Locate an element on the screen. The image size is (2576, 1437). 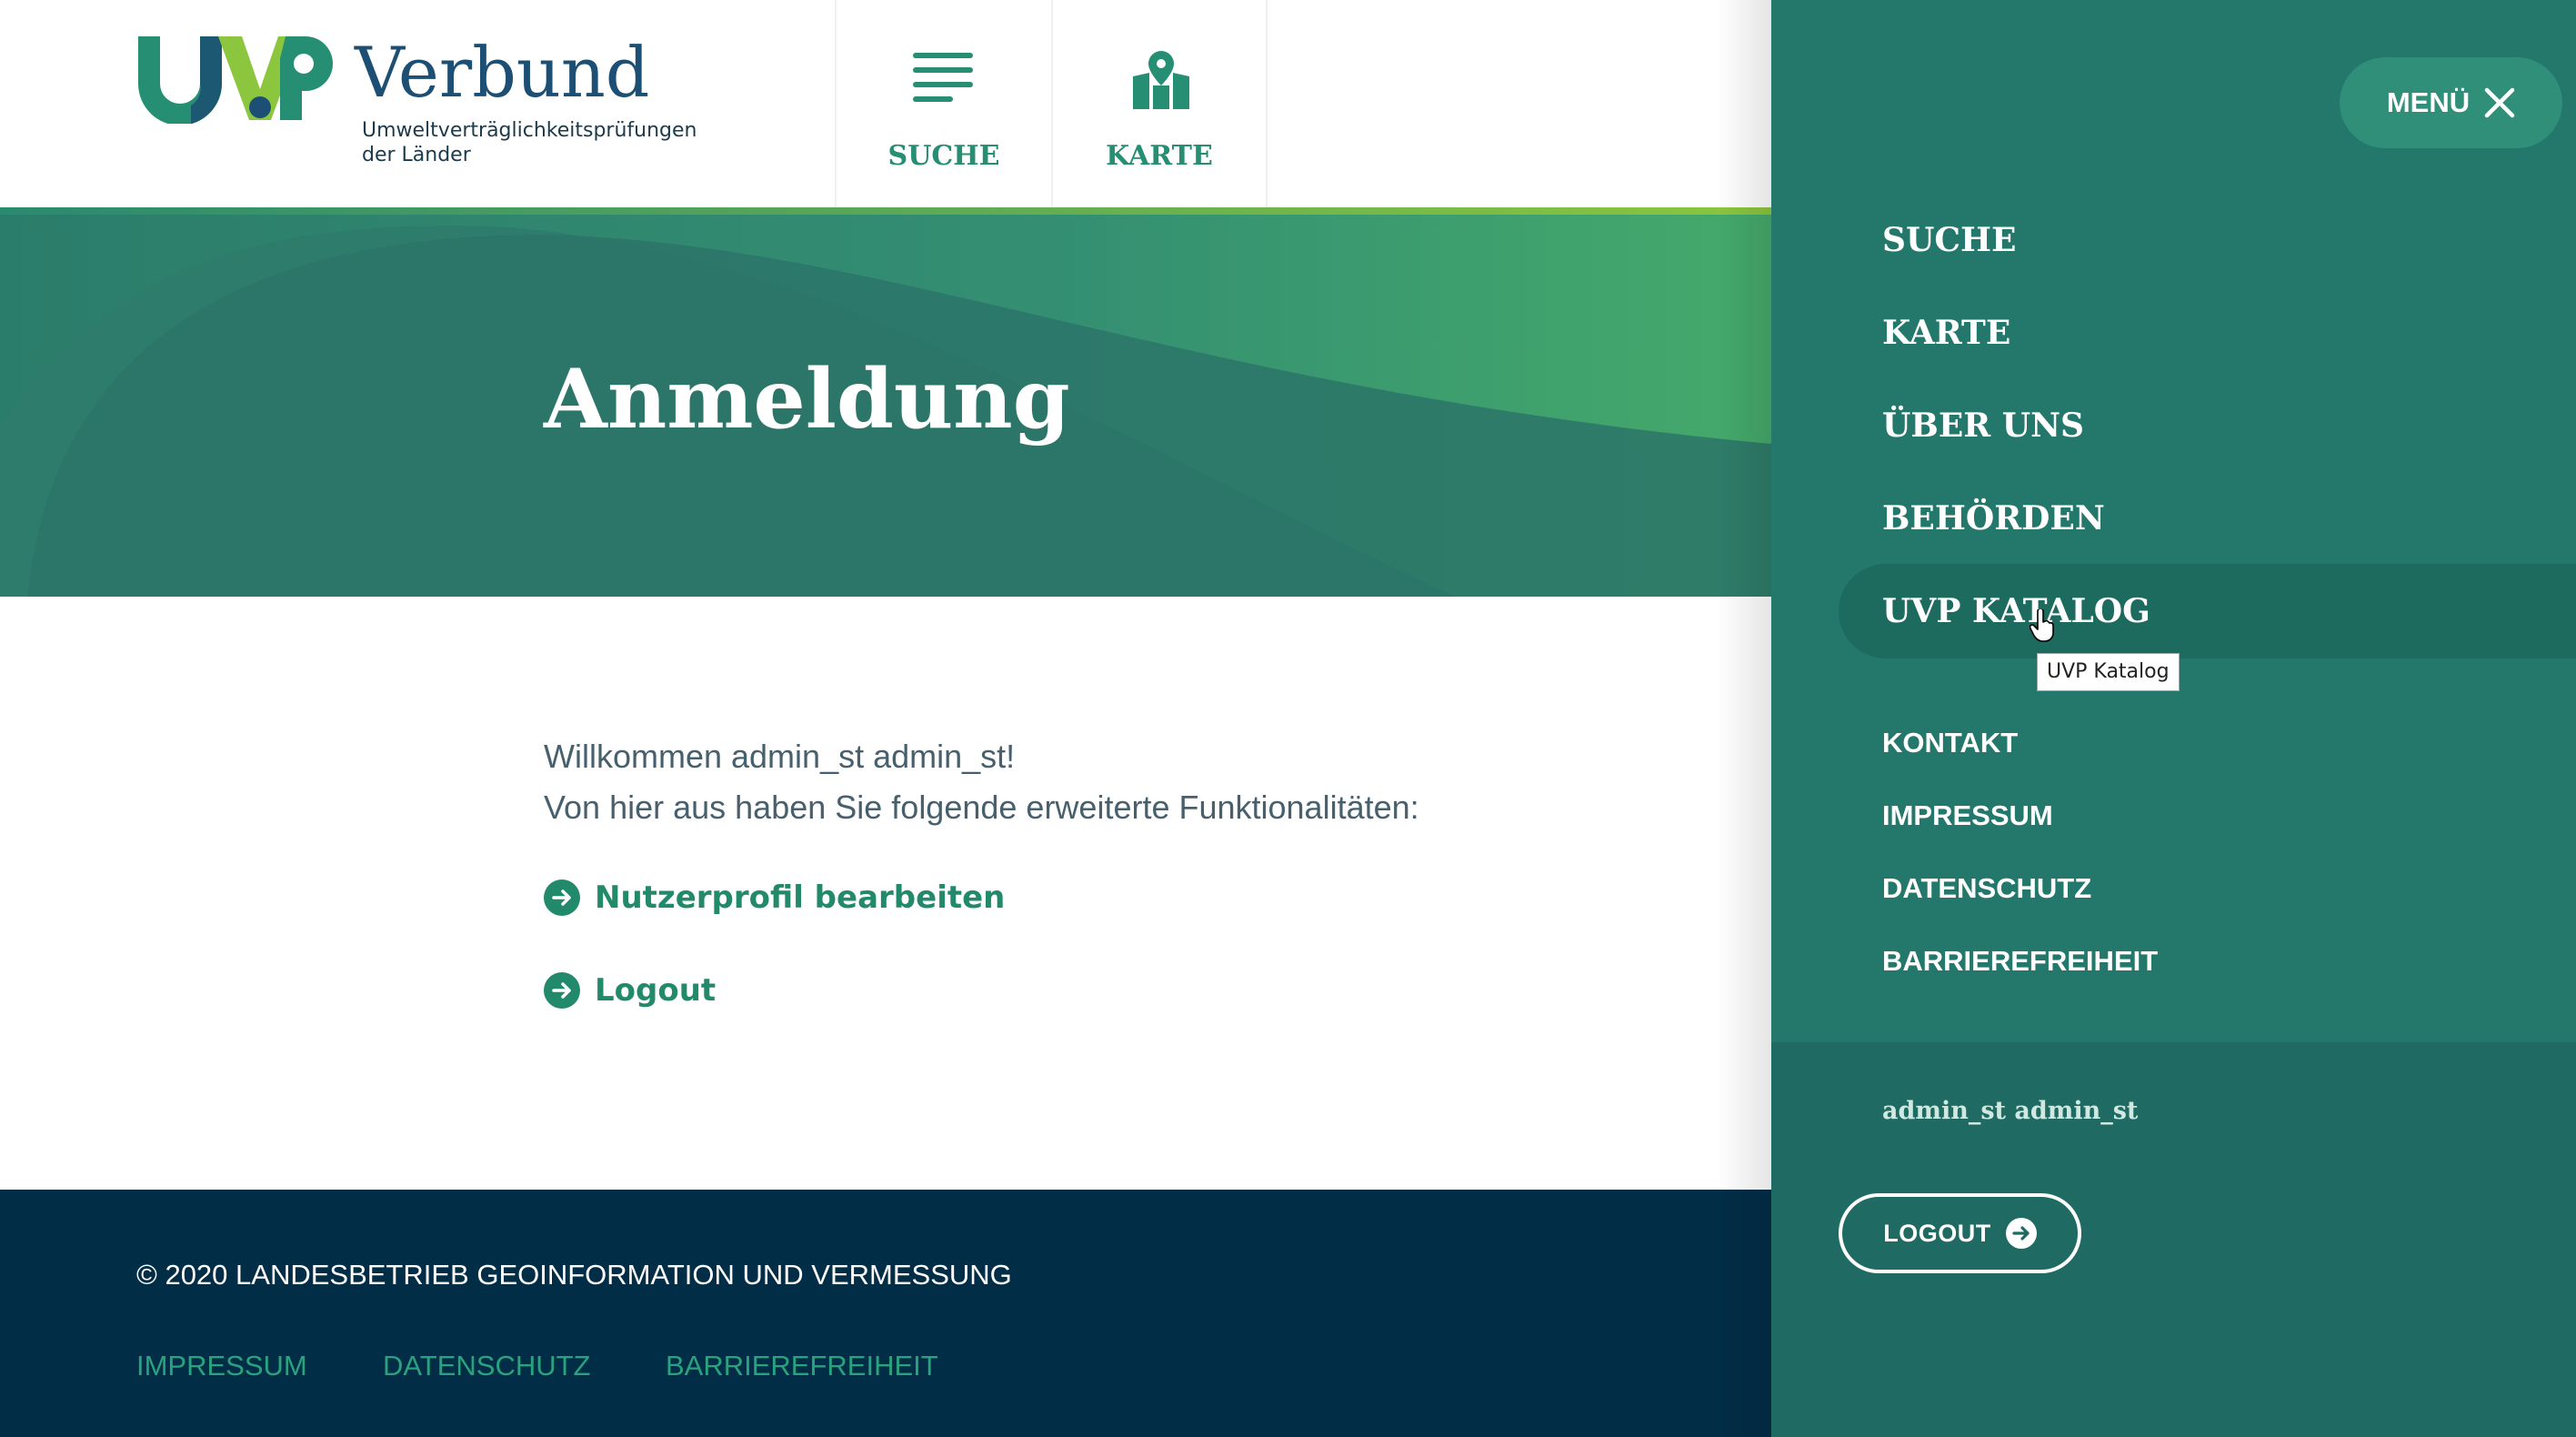
welcome-line-1: Willkommen admin_st admin_st! is located at coordinates (780, 756).